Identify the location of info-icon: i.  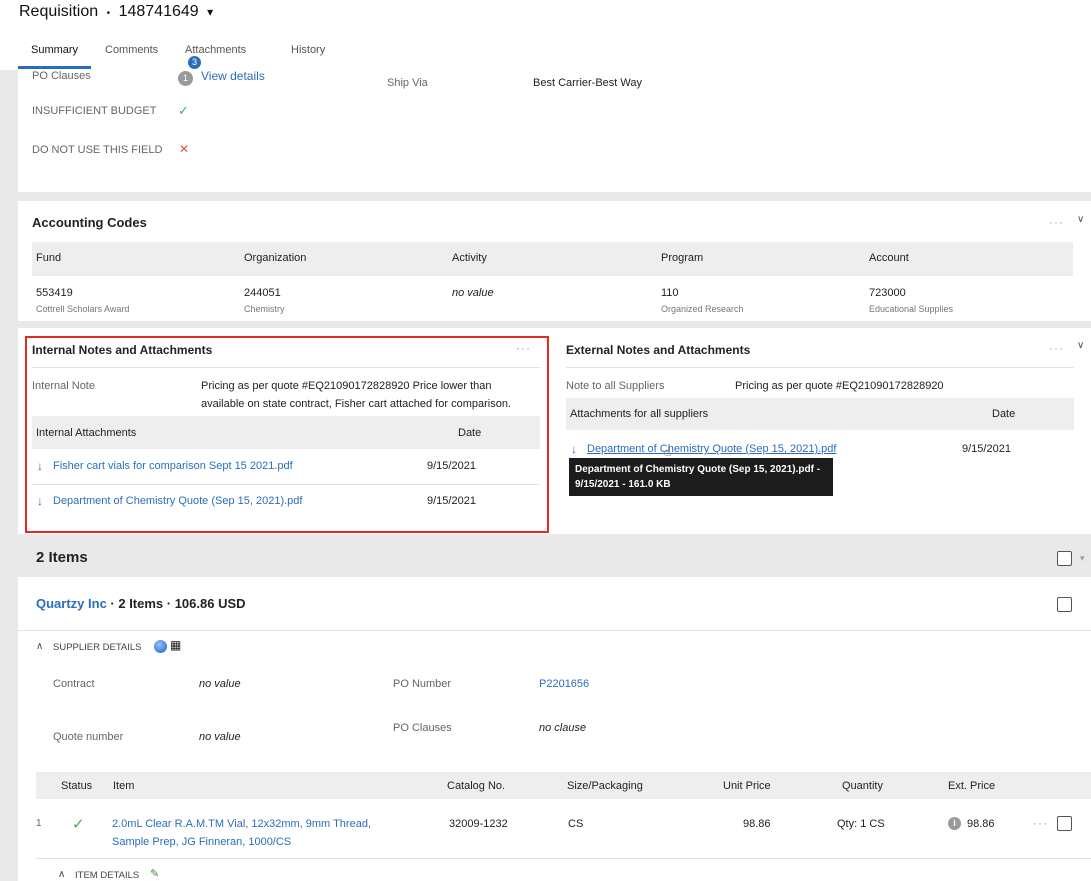
(954, 823).